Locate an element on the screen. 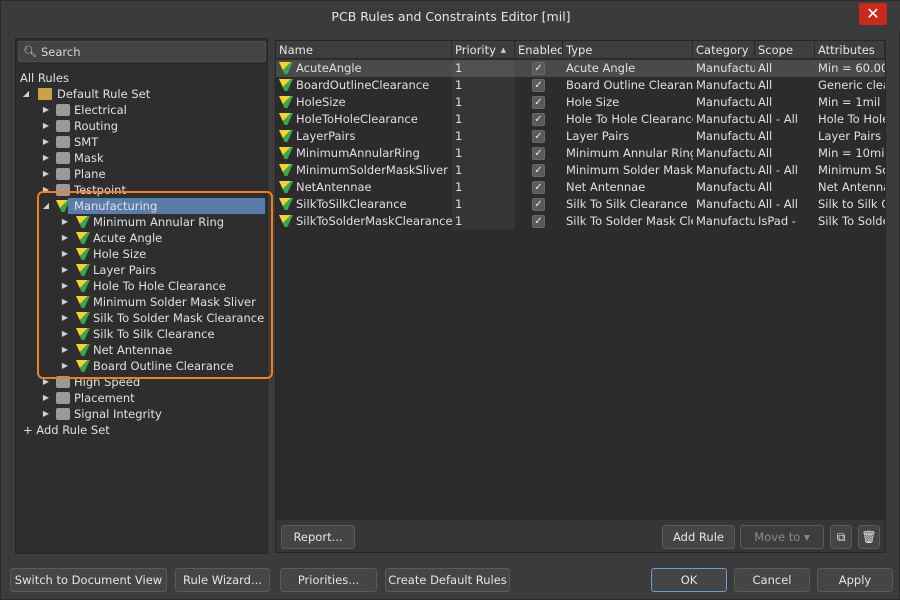 This screenshot has width=900, height=600. add-rule-set-link: + Add Rule Set is located at coordinates (141, 430).